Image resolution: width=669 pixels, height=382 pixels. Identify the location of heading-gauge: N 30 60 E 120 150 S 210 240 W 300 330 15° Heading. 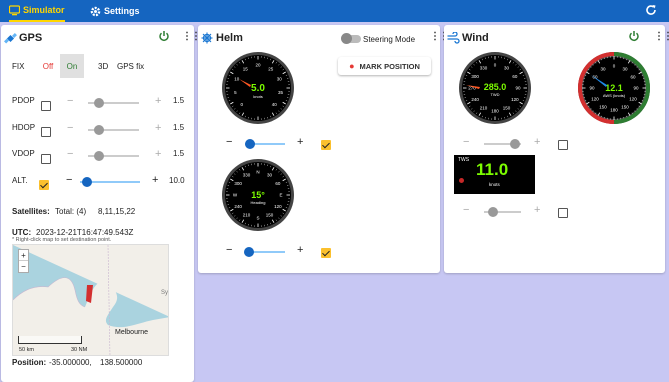
(258, 195).